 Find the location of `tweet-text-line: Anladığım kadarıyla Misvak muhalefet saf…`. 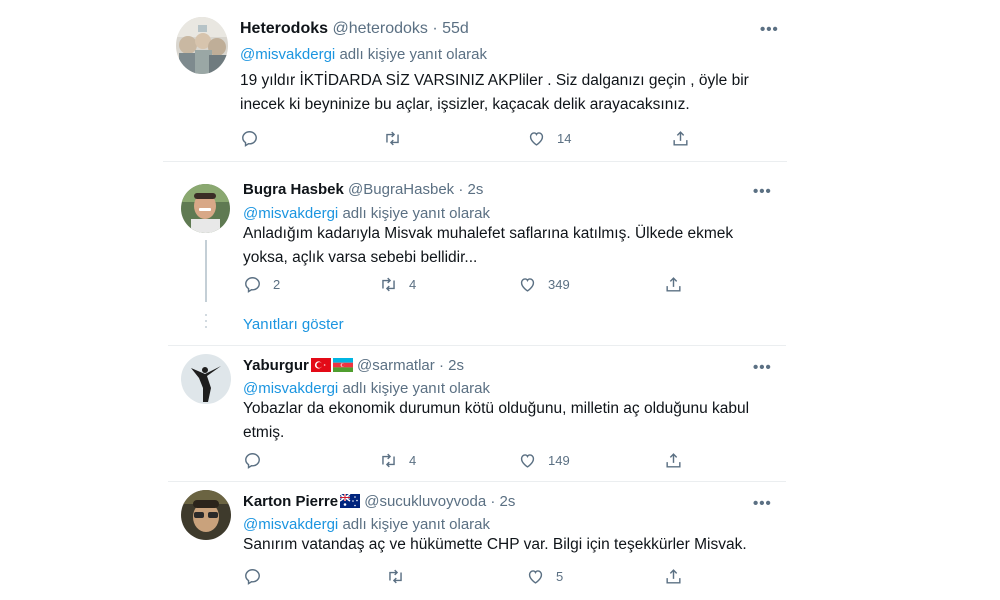

tweet-text-line: Anladığım kadarıyla Misvak muhalefet saf… is located at coordinates (488, 233).